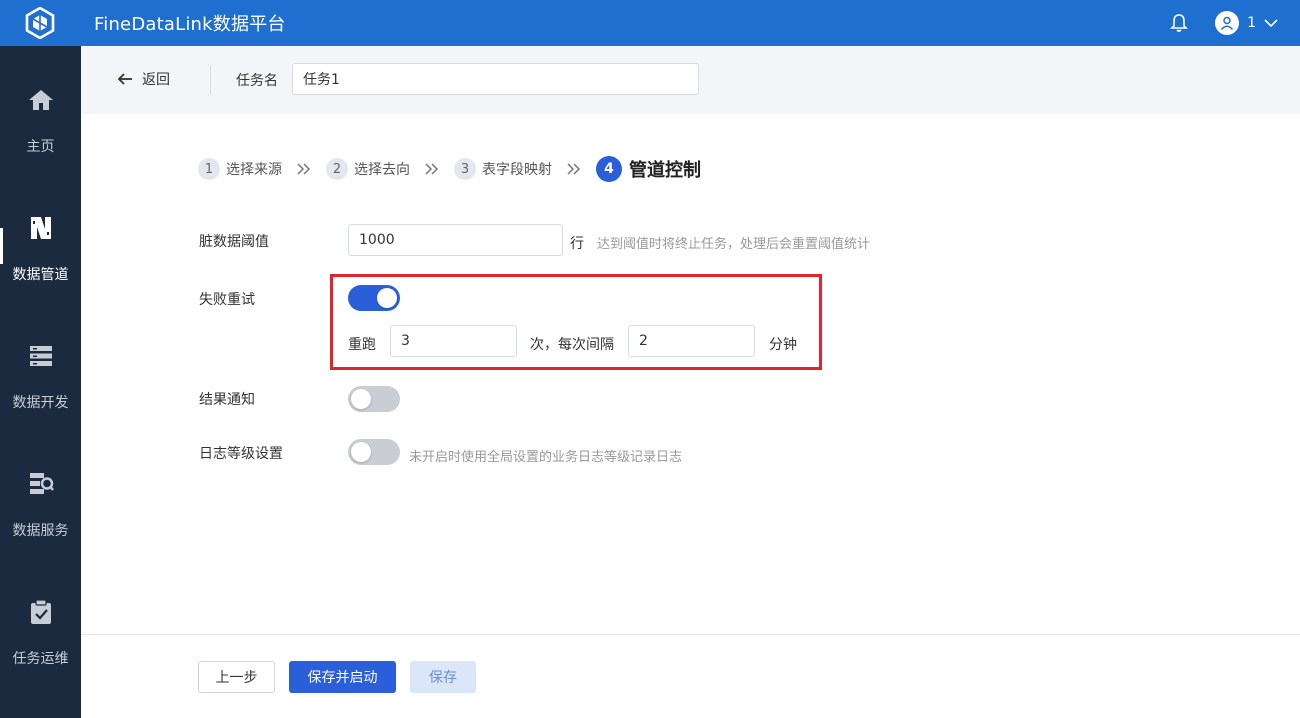 Image resolution: width=1300 pixels, height=718 pixels. Describe the element at coordinates (690, 634) in the screenshot. I see `footer-divider` at that location.